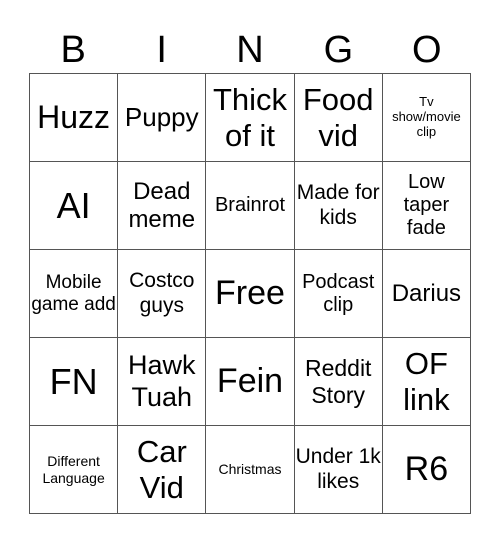  I want to click on bingo-cell-text: OF link, so click(426, 381).